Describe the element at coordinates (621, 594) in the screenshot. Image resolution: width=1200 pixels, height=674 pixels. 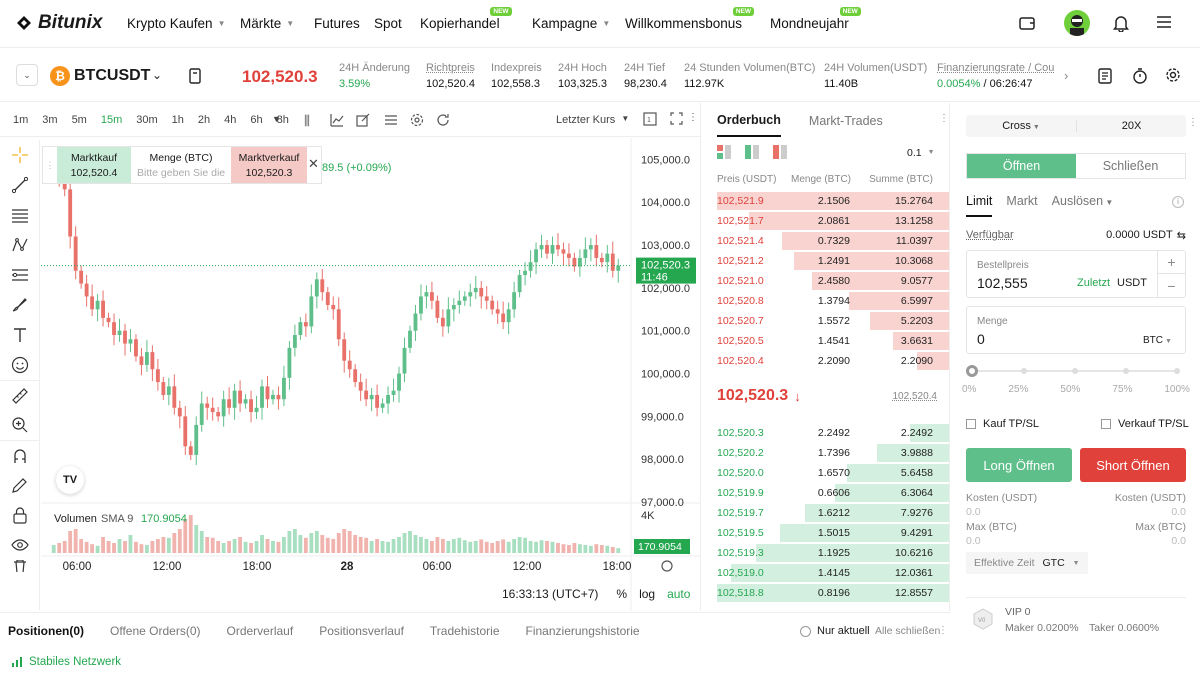
I see `percent-toggle: %` at that location.